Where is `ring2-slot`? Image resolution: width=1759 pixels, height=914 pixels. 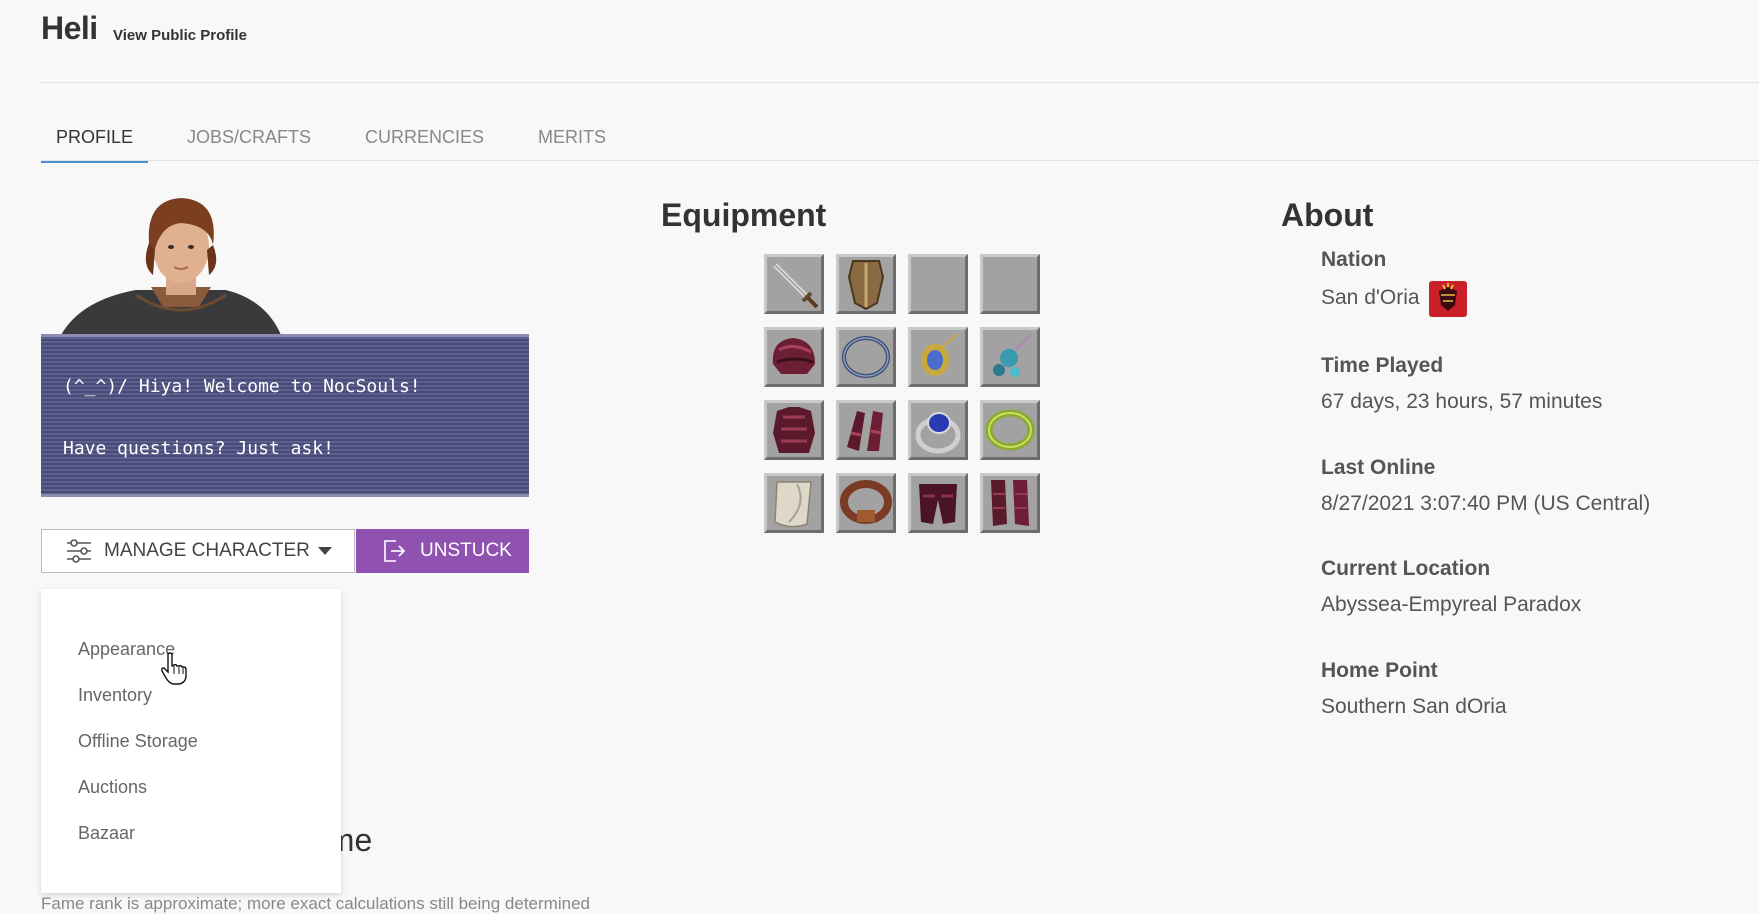 ring2-slot is located at coordinates (1010, 430).